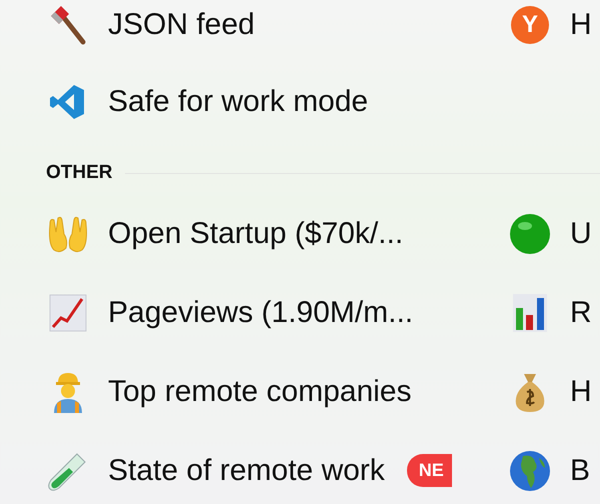 The width and height of the screenshot is (600, 504). What do you see at coordinates (68, 313) in the screenshot?
I see `line-chart-icon` at bounding box center [68, 313].